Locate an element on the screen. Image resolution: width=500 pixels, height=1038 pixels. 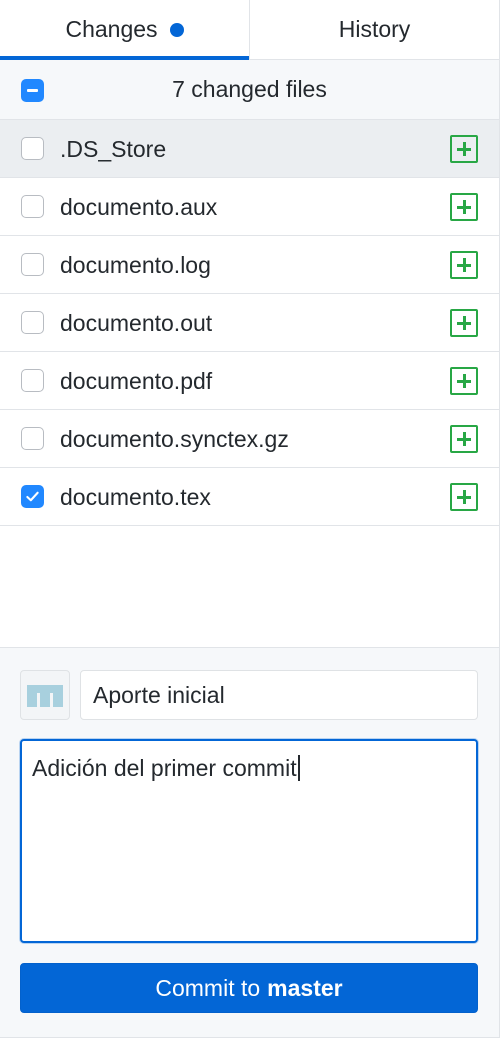
minus-icon is located at coordinates (32, 90).